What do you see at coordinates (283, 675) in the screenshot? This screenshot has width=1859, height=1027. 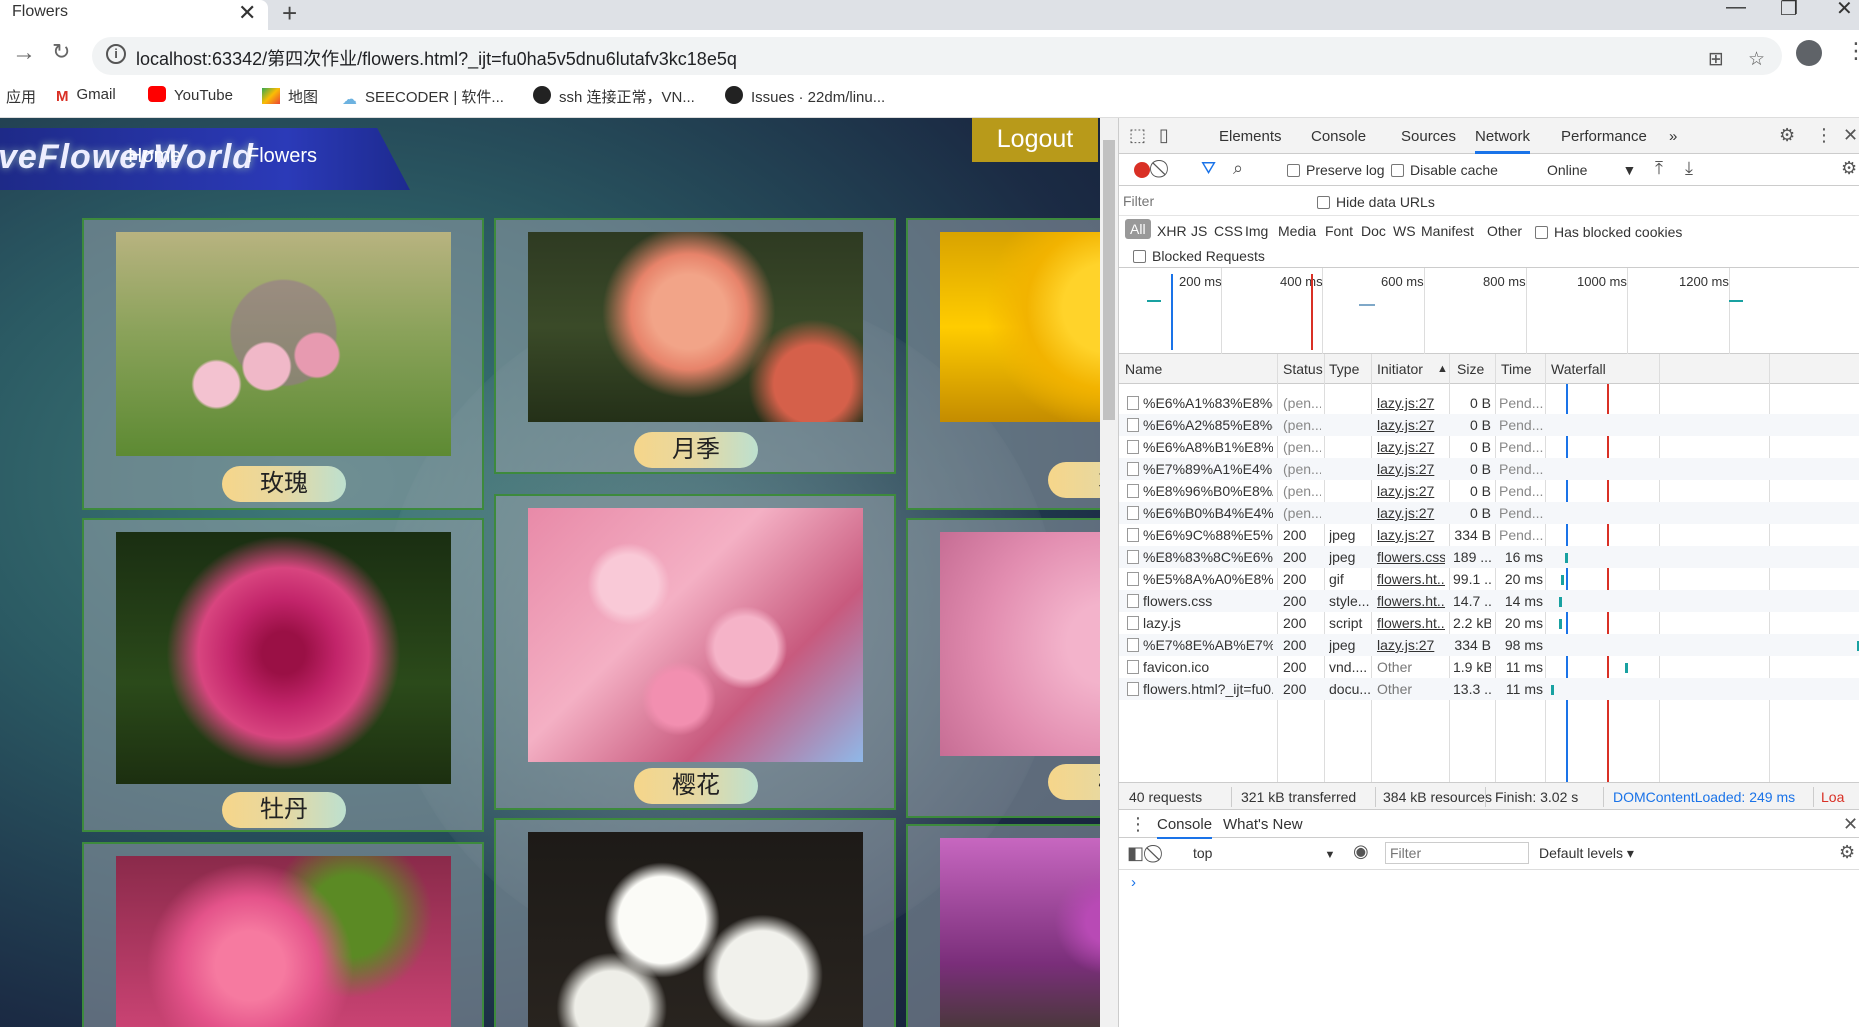 I see `flower-card: 牡丹` at bounding box center [283, 675].